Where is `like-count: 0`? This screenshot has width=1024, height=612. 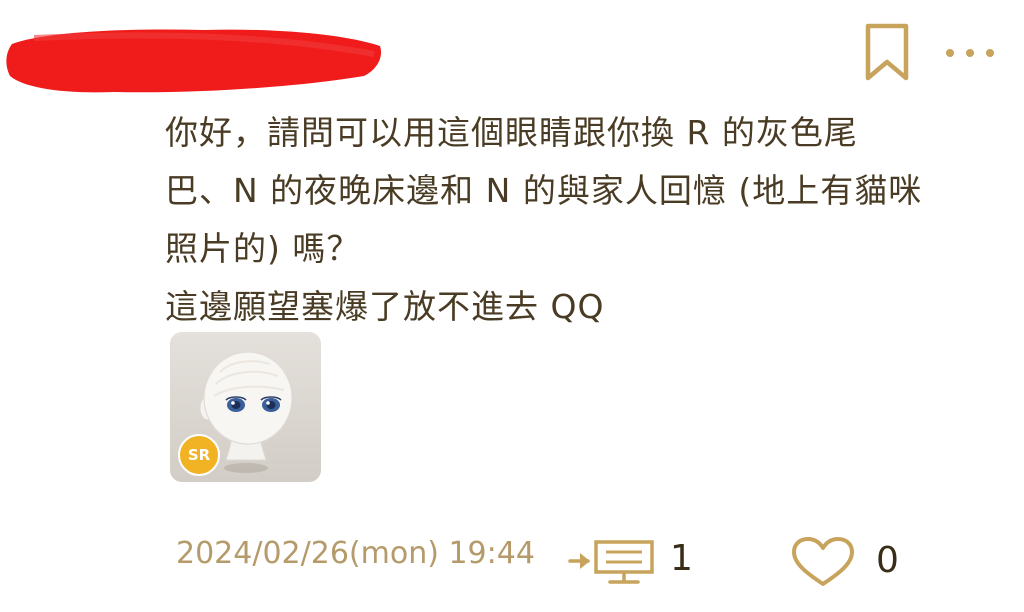
like-count: 0 is located at coordinates (887, 560).